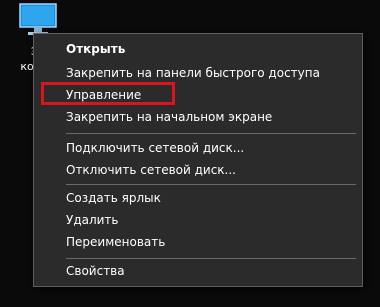 The width and height of the screenshot is (380, 307). What do you see at coordinates (198, 271) in the screenshot?
I see `menu-item-properties: Свойства` at bounding box center [198, 271].